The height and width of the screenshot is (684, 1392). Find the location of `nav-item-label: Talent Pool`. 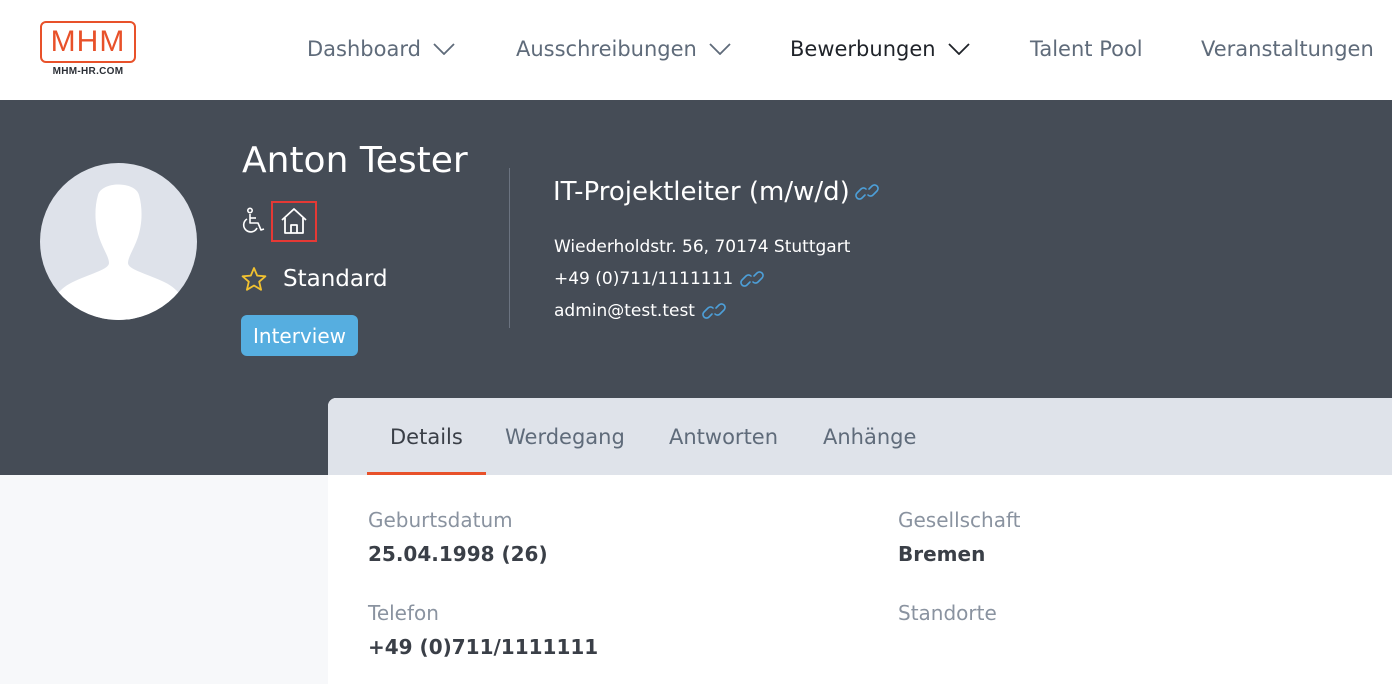

nav-item-label: Talent Pool is located at coordinates (1086, 49).